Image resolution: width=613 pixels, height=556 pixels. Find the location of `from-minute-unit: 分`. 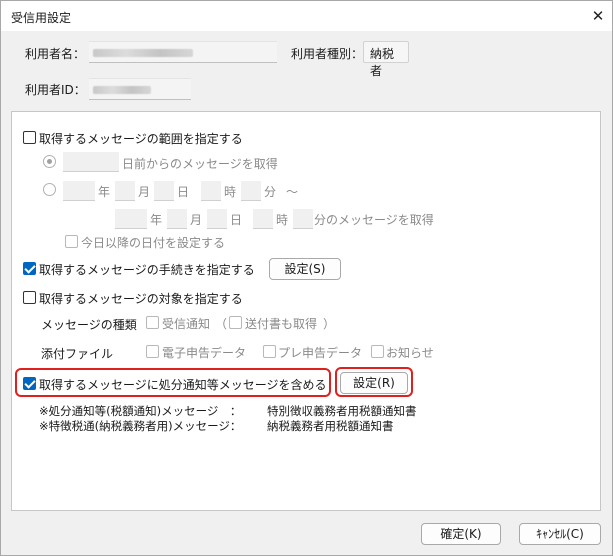

from-minute-unit: 分 is located at coordinates (270, 192).